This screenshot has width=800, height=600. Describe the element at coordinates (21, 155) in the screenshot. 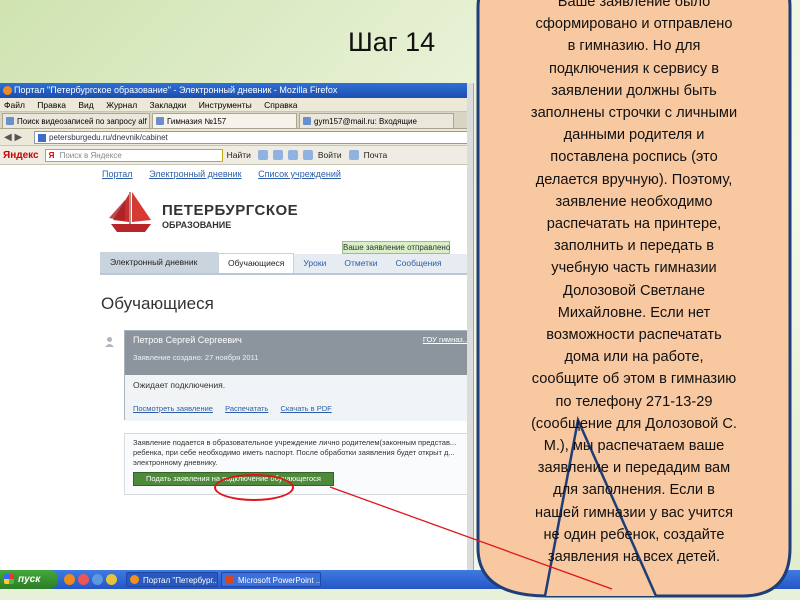

I see `yandex-logo: Яндекс` at that location.